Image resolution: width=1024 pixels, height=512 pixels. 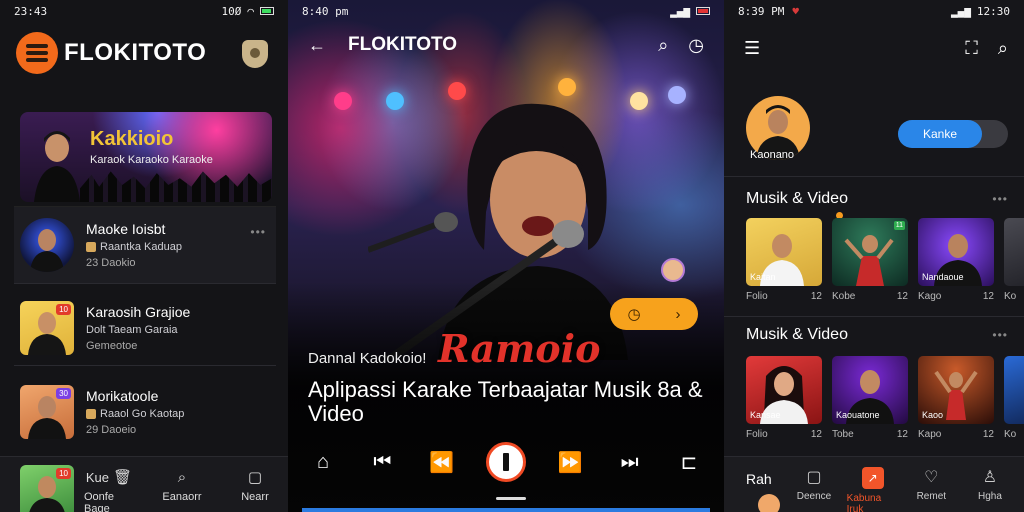 I want to click on skip-next-icon: ⏭, so click(x=630, y=462).